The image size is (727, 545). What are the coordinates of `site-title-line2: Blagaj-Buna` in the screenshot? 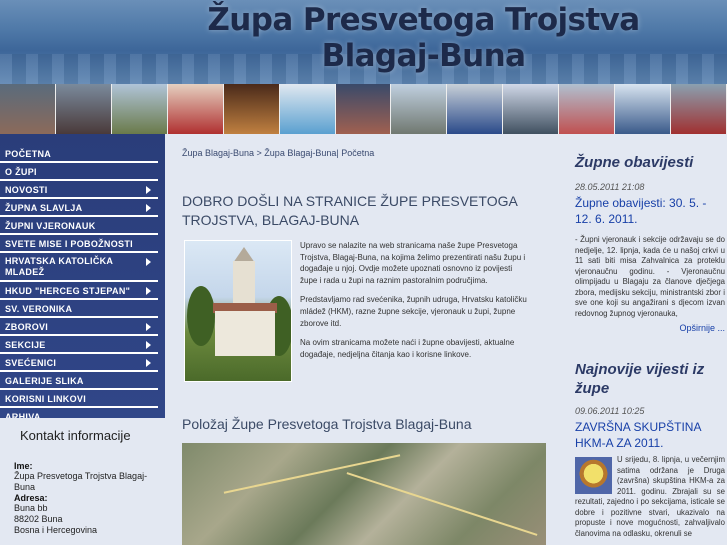 It's located at (423, 56).